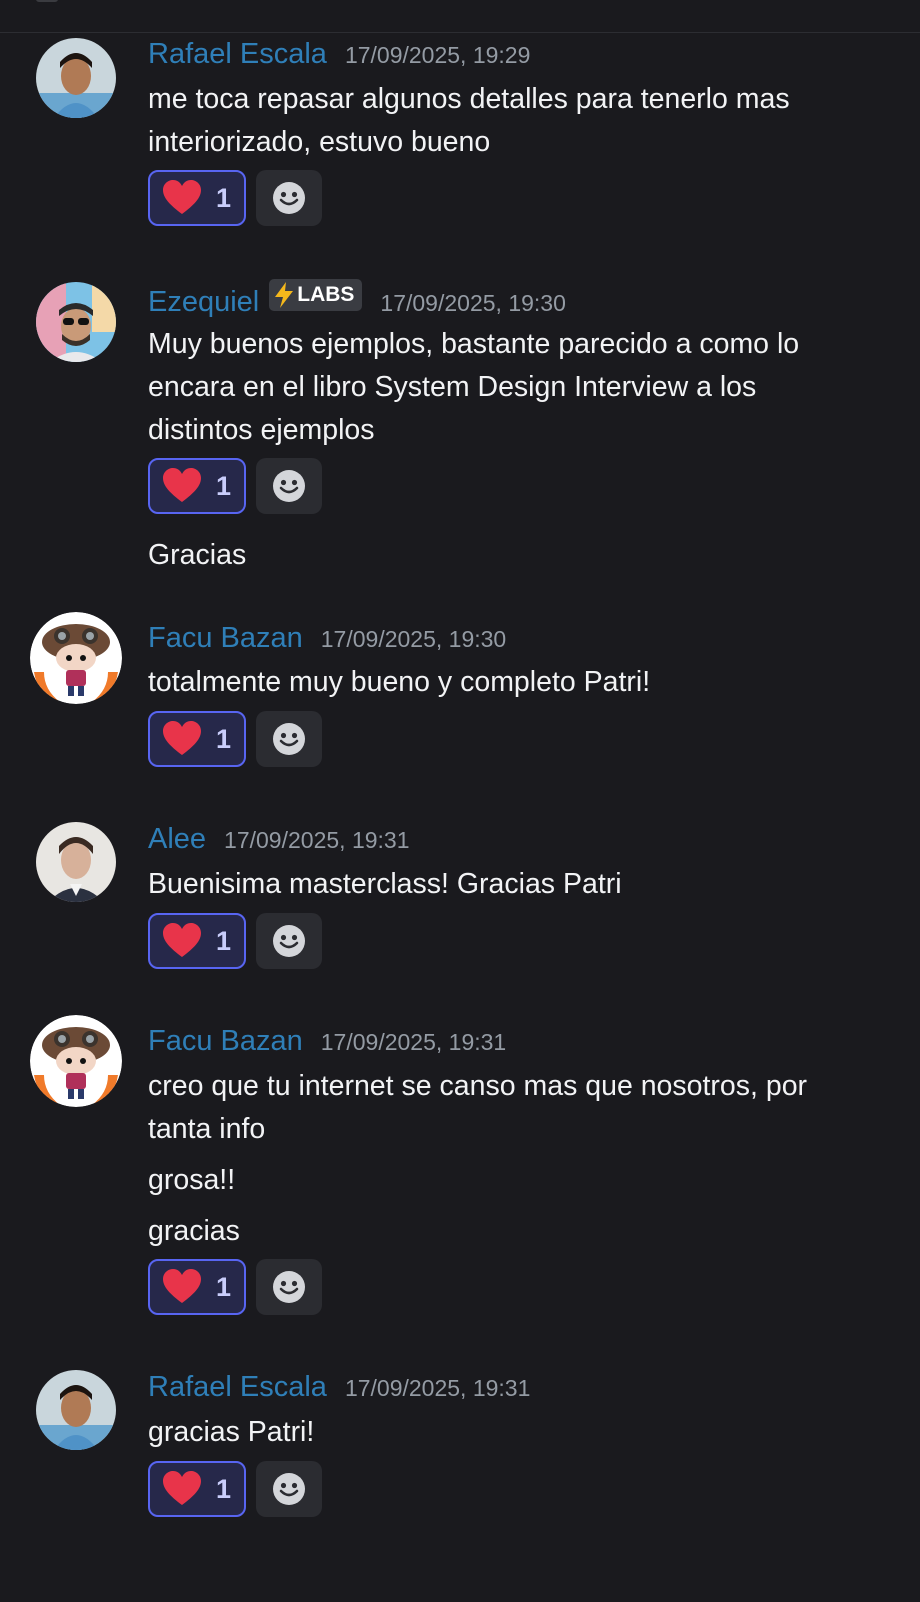 This screenshot has width=920, height=1602. I want to click on message-text: distintos ejemplos, so click(261, 430).